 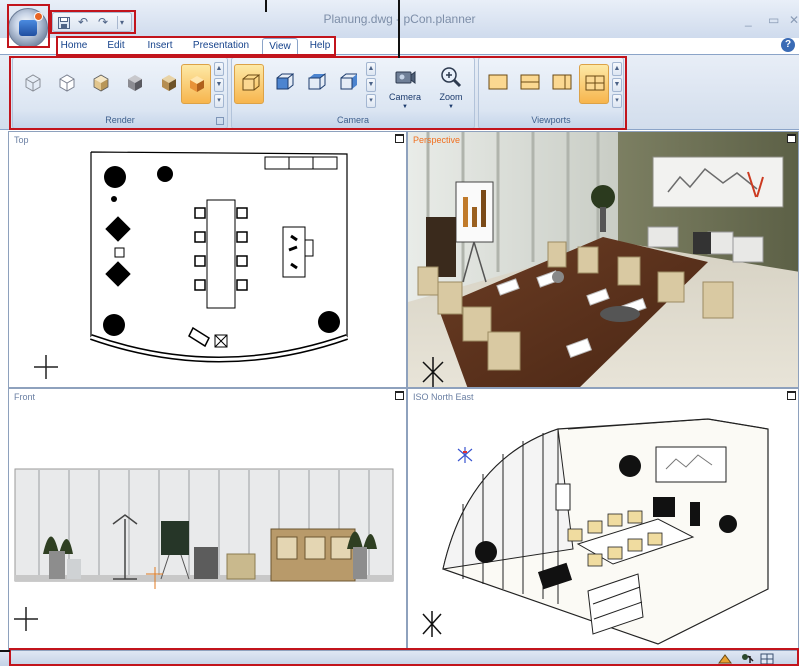 What do you see at coordinates (748, 20) in the screenshot?
I see `minimize-button: _` at bounding box center [748, 20].